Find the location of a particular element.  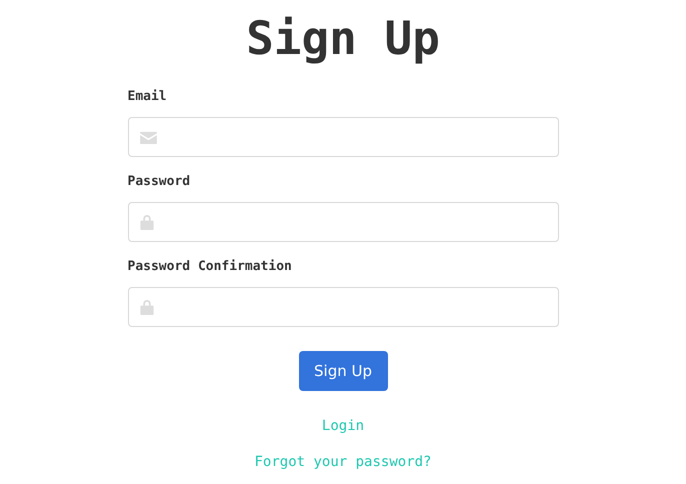

text-link: Login is located at coordinates (343, 426).